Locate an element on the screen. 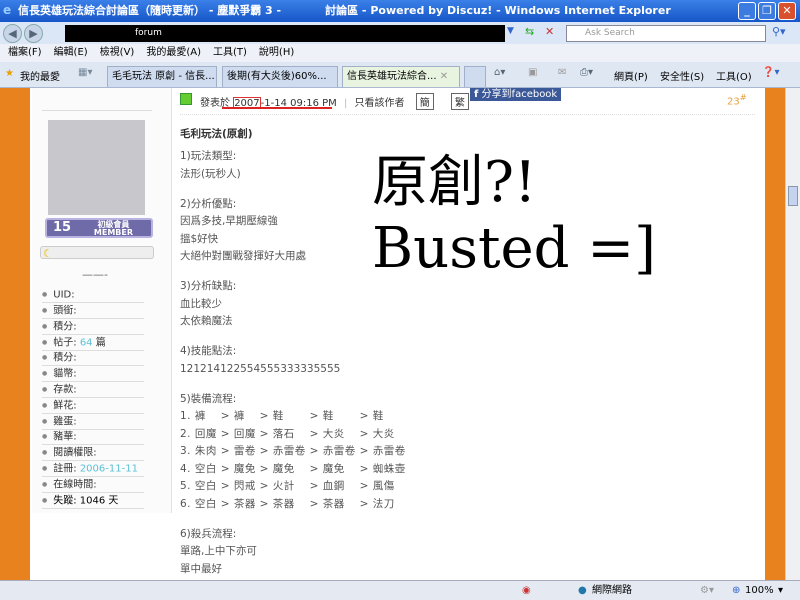 Image resolution: width=800 pixels, height=600 pixels. stat-title: 頭銜: is located at coordinates (93, 311).